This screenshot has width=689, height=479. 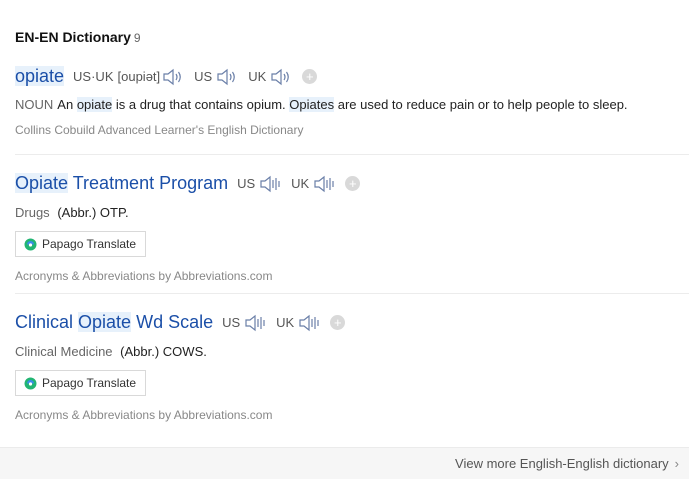 What do you see at coordinates (64, 351) in the screenshot?
I see `category: Clinical Medicine` at bounding box center [64, 351].